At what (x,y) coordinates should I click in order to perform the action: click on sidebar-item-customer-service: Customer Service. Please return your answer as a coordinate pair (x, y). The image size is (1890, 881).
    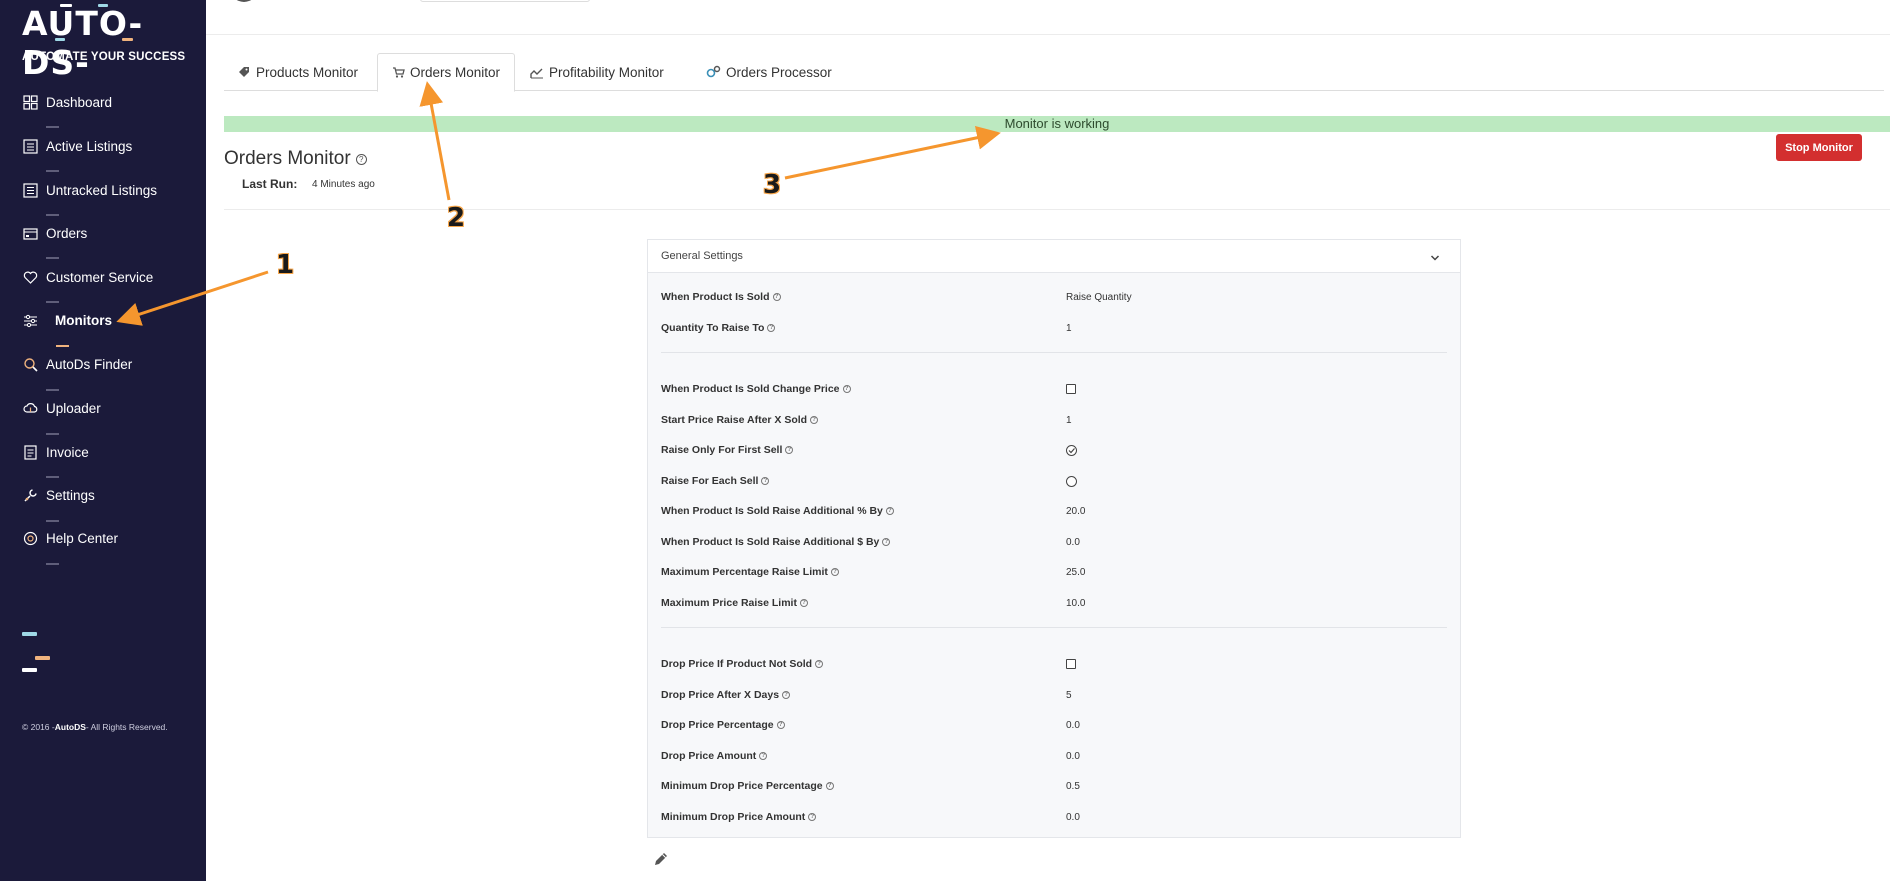
    Looking at the image, I should click on (87, 277).